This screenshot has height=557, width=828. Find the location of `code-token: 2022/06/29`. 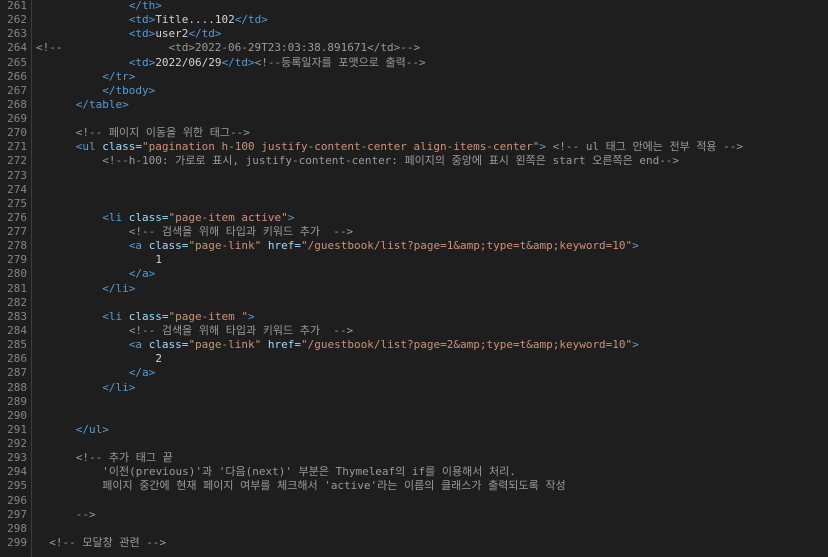

code-token: 2022/06/29 is located at coordinates (188, 62).